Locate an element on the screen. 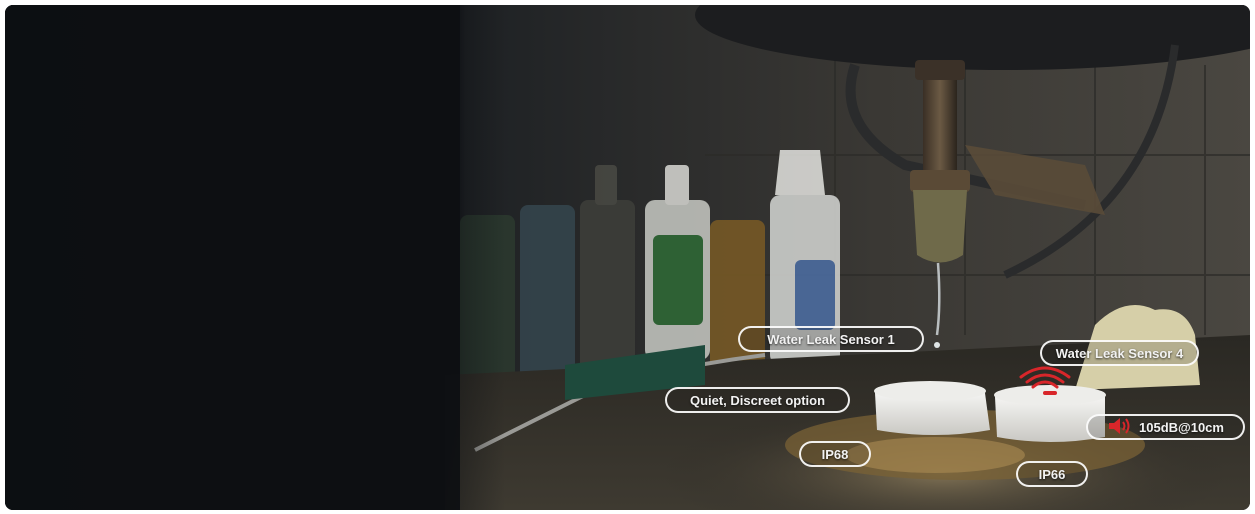 Image resolution: width=1255 pixels, height=514 pixels. sensor-1-device is located at coordinates (932, 408).